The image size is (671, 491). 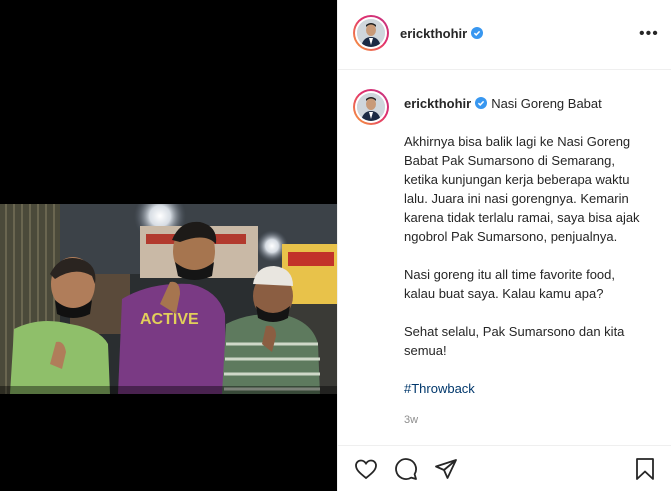 I want to click on comment-button, so click(x=406, y=469).